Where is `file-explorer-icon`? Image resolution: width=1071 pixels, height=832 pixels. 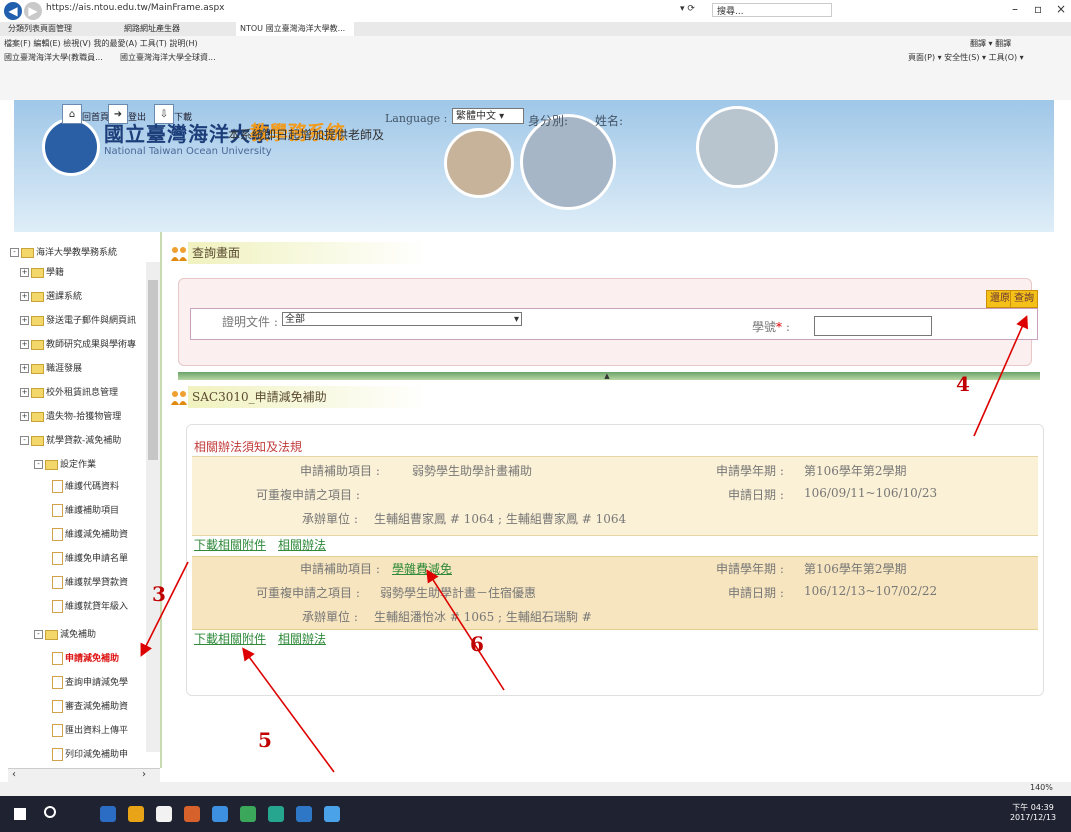 file-explorer-icon is located at coordinates (136, 814).